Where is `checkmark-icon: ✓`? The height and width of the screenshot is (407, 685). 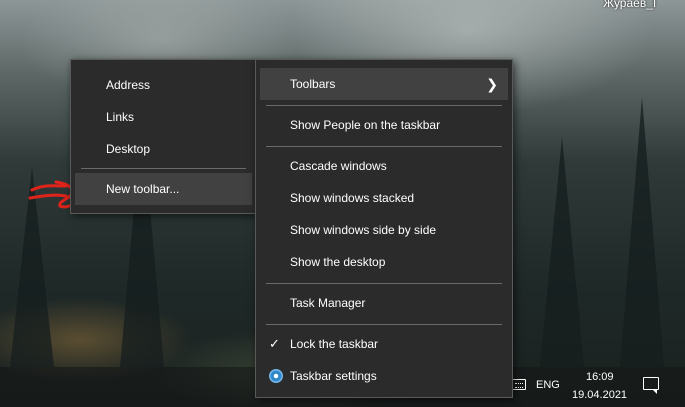 checkmark-icon: ✓ is located at coordinates (274, 343).